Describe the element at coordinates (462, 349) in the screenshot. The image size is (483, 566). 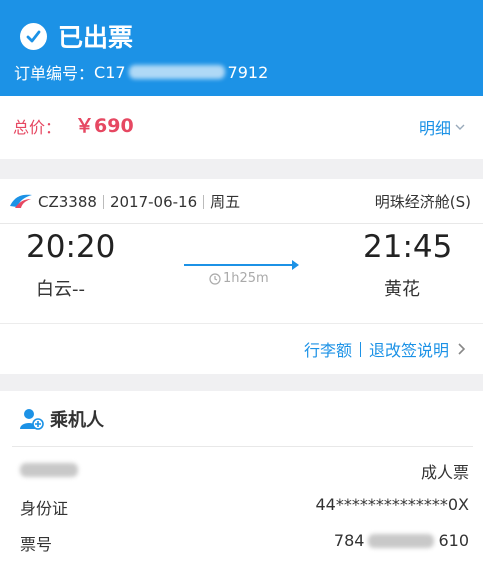
I see `chevron-right-icon` at that location.